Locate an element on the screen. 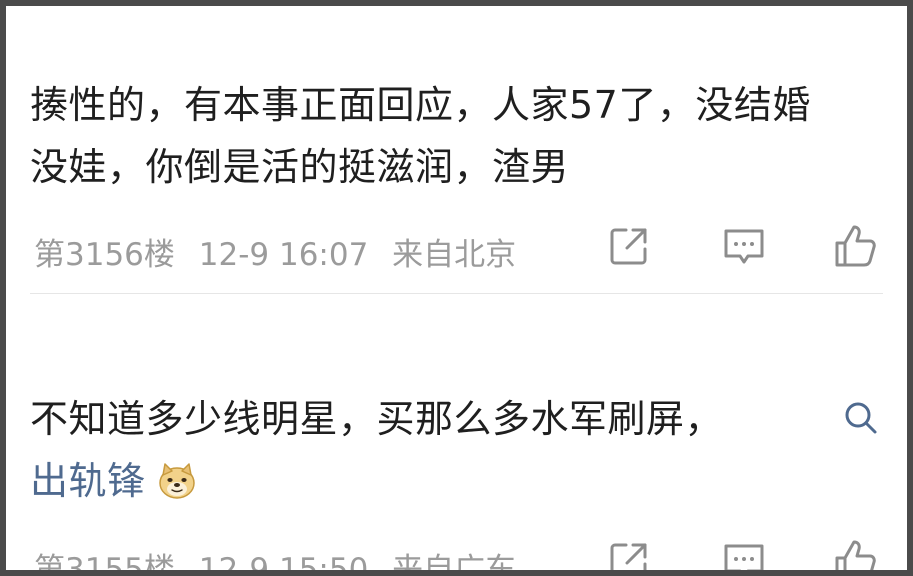 This screenshot has width=913, height=576. divider is located at coordinates (456, 293).